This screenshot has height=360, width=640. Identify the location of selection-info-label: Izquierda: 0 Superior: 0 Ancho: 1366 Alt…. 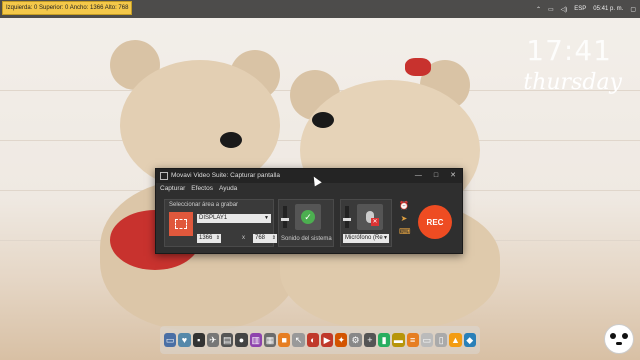
(67, 8).